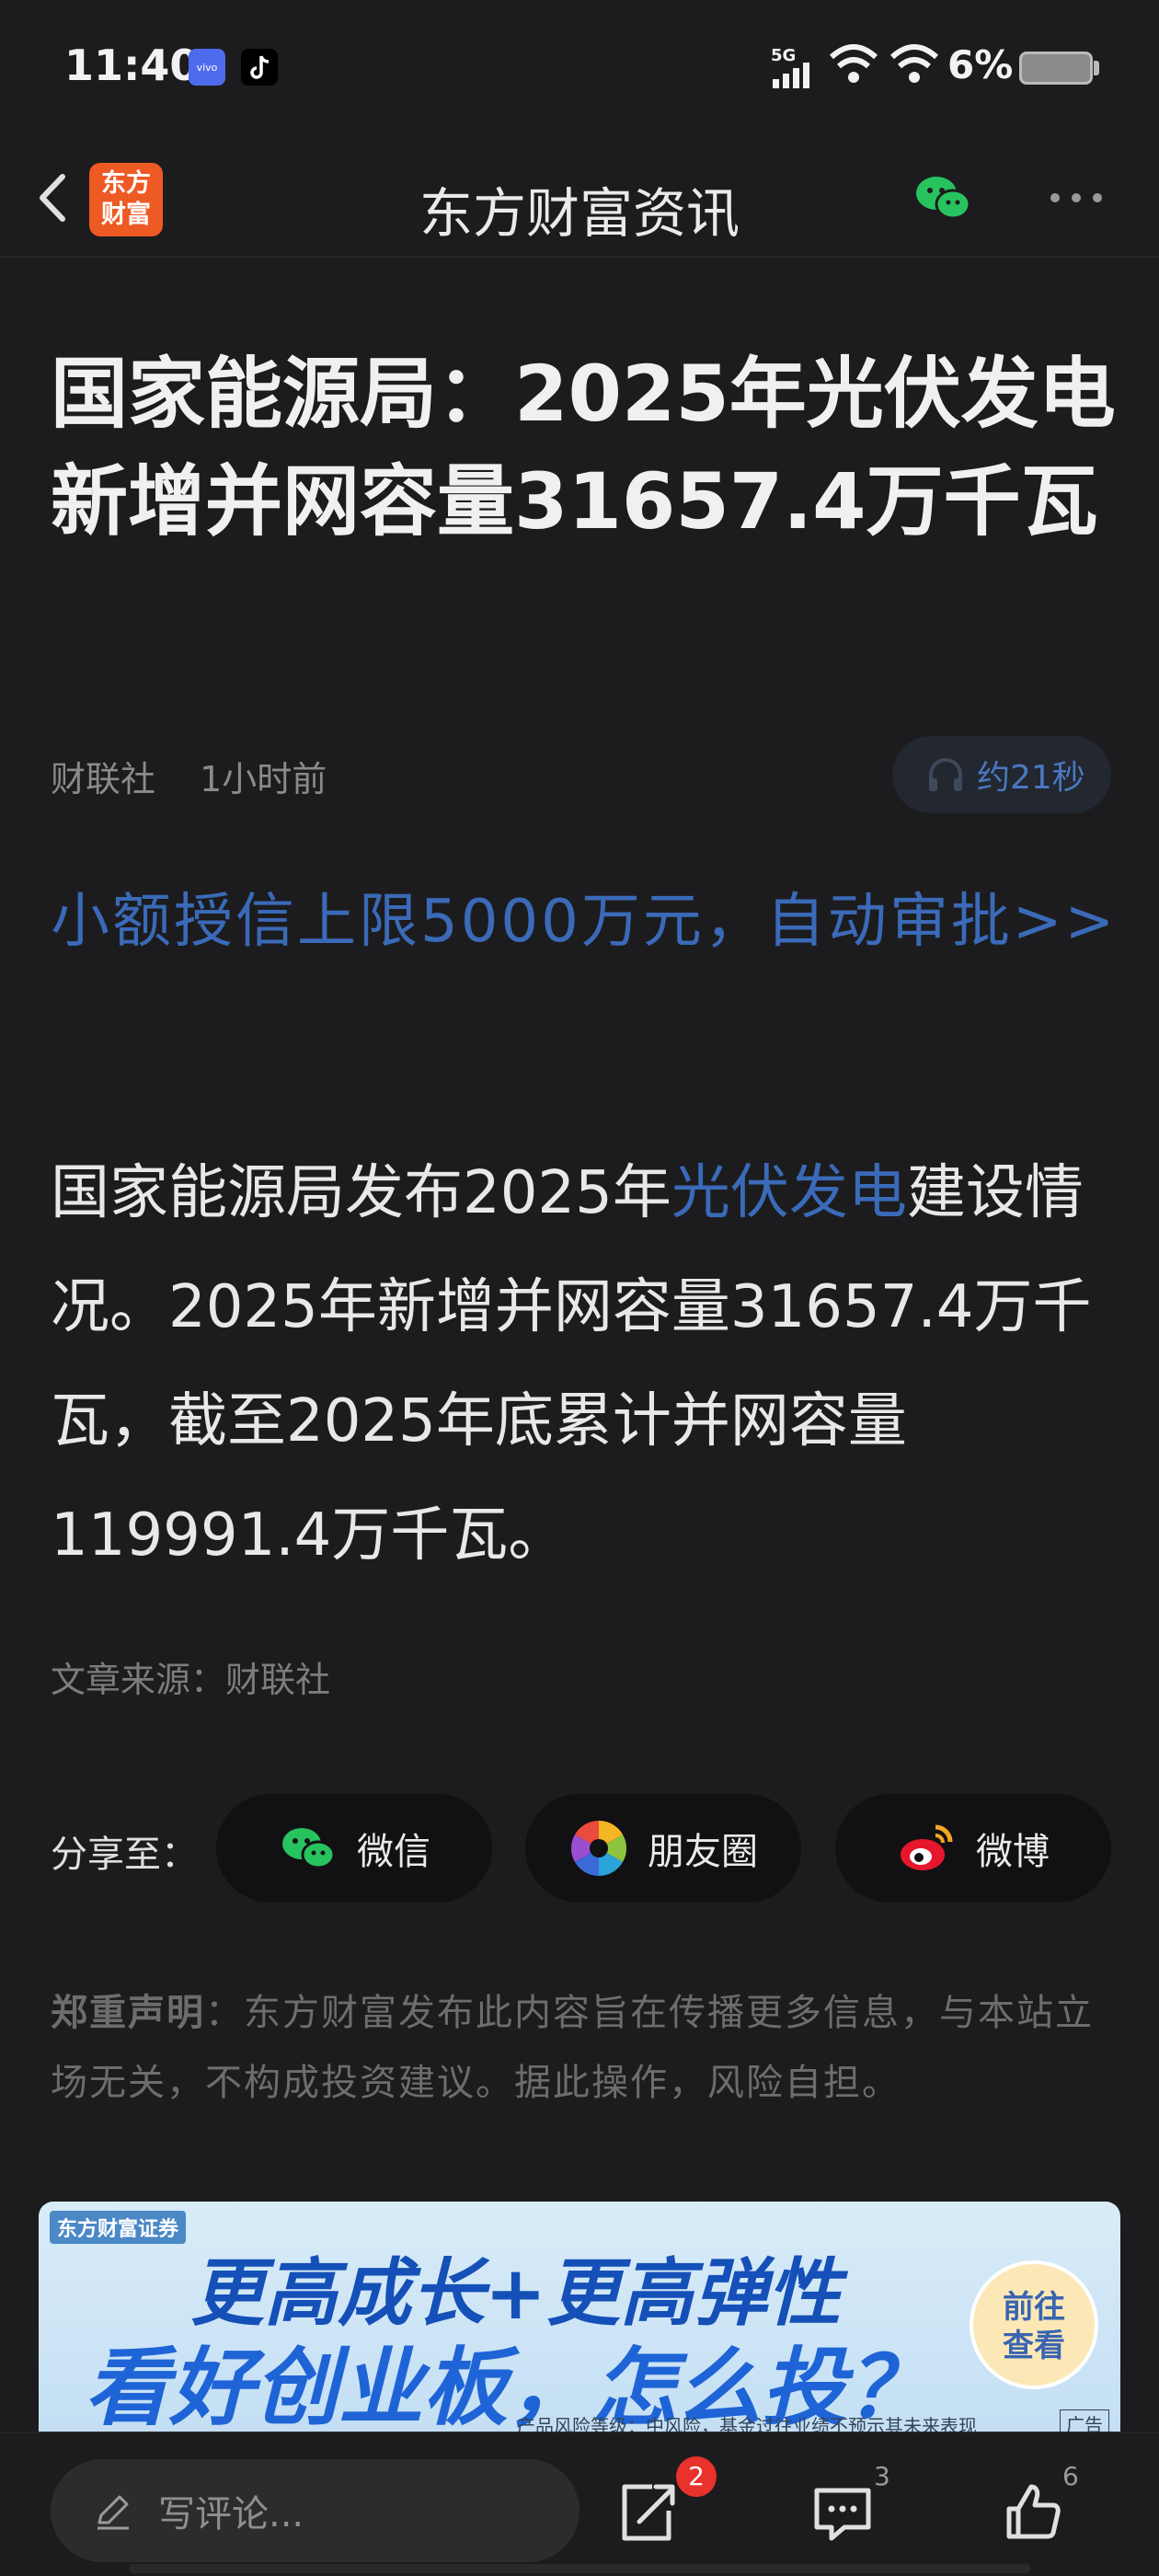  I want to click on battery-icon, so click(1056, 68).